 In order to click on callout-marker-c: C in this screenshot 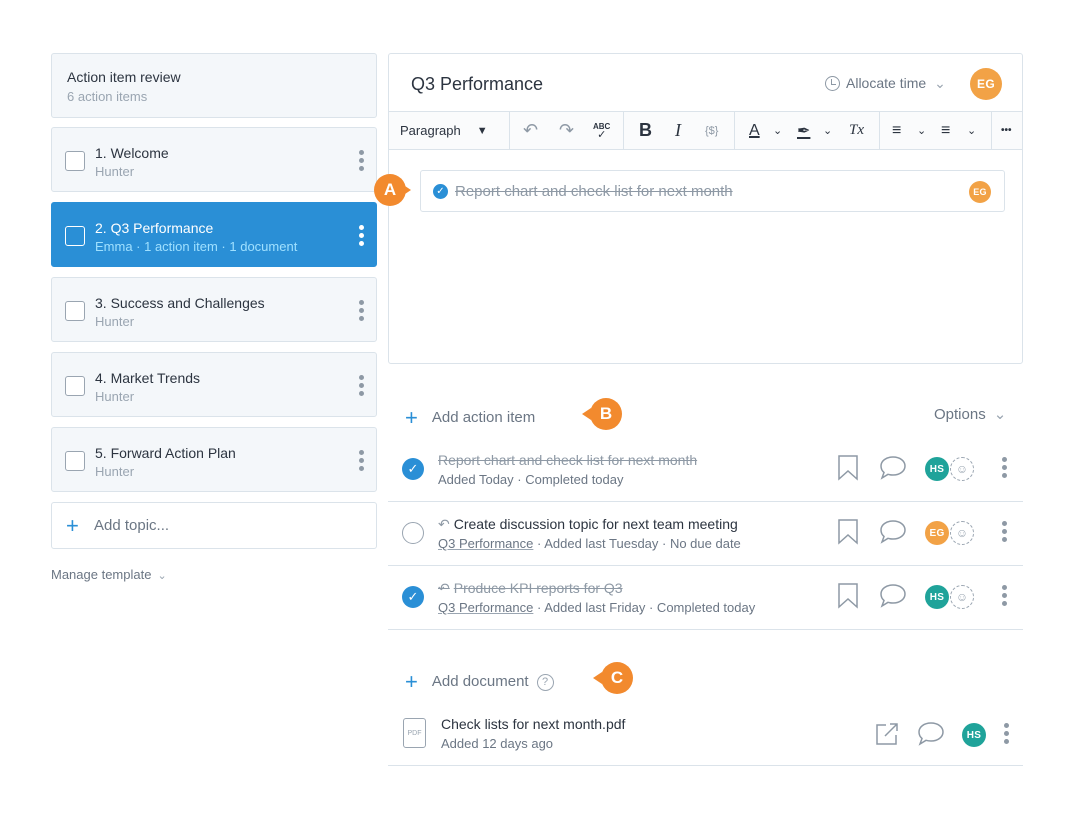, I will do `click(613, 678)`.